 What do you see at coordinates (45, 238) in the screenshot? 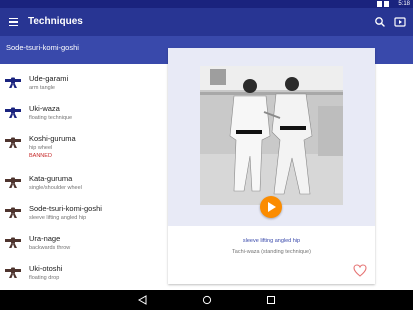
I see `technique-name: Ura-nage` at bounding box center [45, 238].